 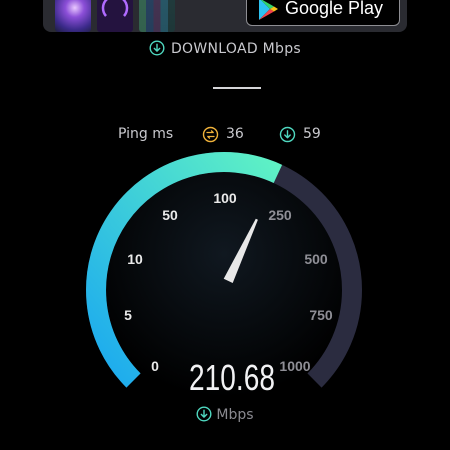 What do you see at coordinates (316, 259) in the screenshot?
I see `tick-label-500: 500` at bounding box center [316, 259].